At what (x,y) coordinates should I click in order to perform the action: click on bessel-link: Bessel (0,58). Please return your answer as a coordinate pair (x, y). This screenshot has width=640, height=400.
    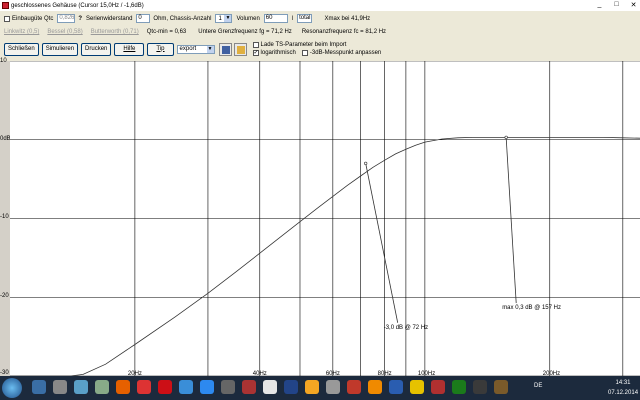
    Looking at the image, I should click on (64, 32).